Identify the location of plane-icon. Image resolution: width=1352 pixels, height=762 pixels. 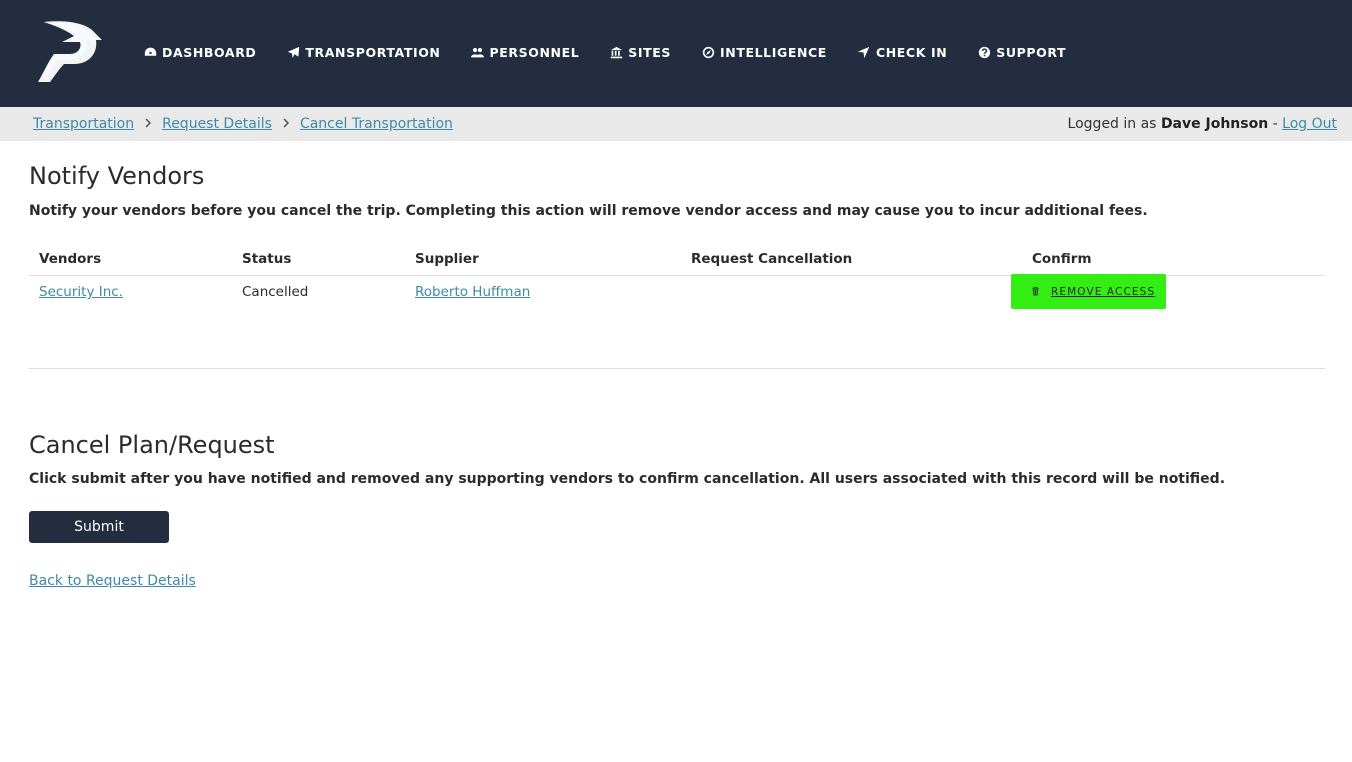
(293, 52).